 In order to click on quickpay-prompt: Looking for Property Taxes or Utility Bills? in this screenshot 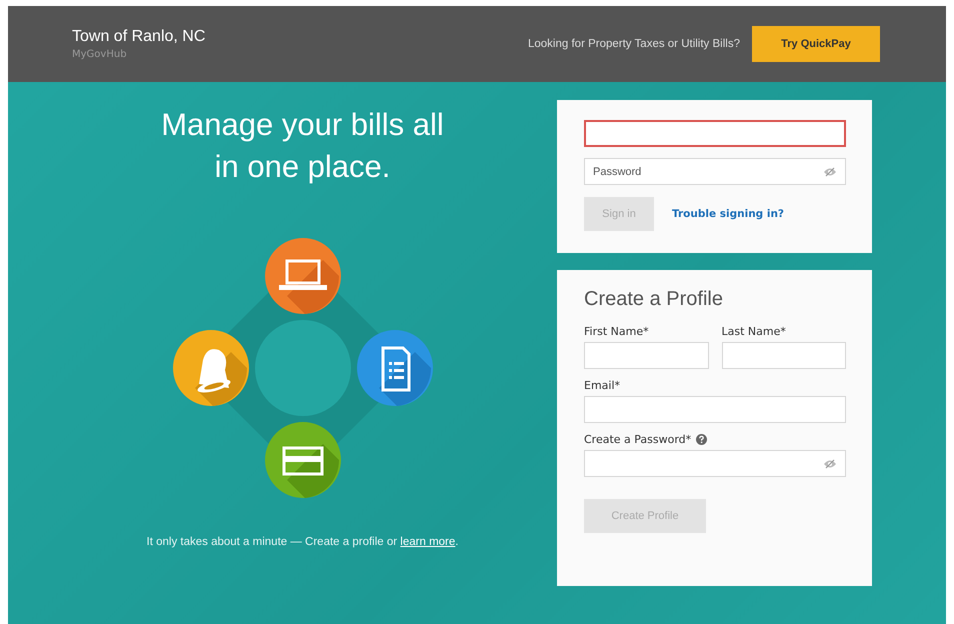, I will do `click(634, 44)`.